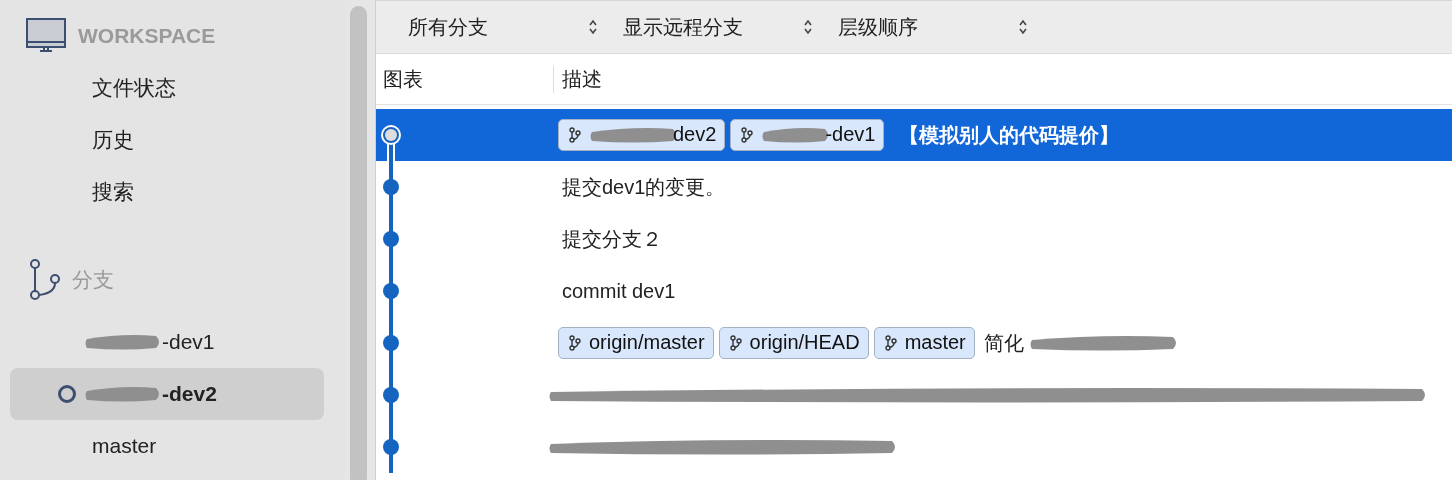 This screenshot has height=480, width=1452. I want to click on filter-dropdown: 所有分支, so click(503, 27).